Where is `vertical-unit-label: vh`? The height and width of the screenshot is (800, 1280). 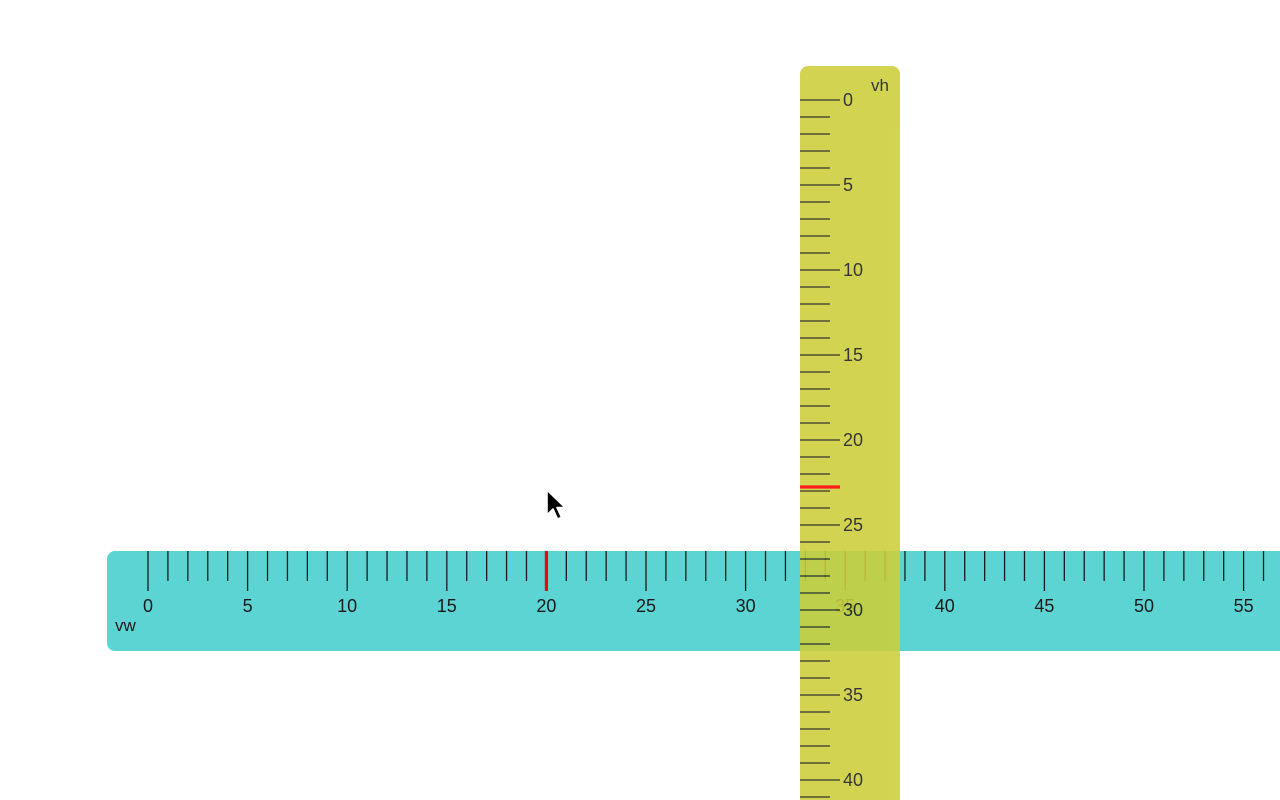 vertical-unit-label: vh is located at coordinates (880, 85).